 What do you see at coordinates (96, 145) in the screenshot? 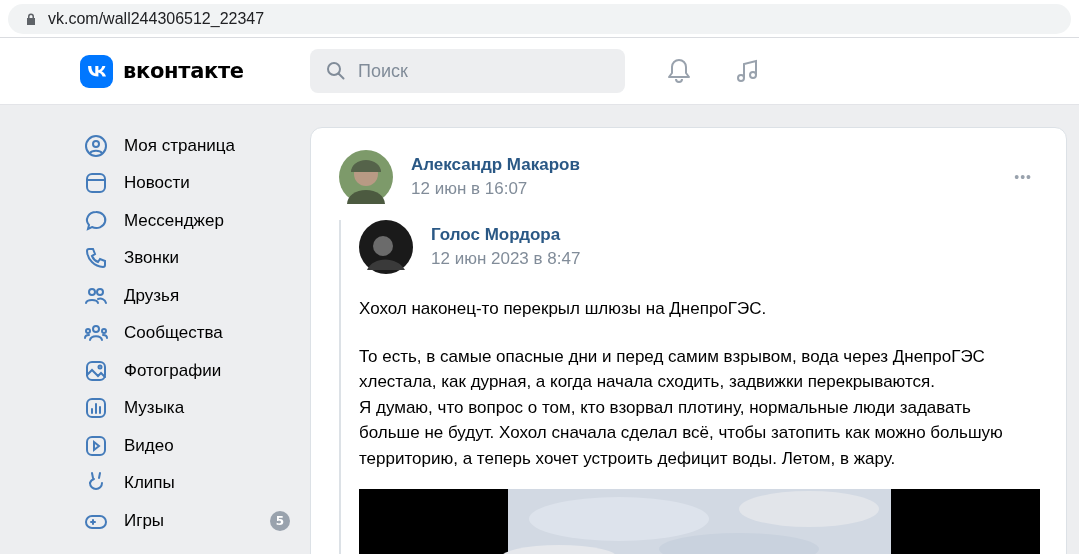
I see `user-icon` at bounding box center [96, 145].